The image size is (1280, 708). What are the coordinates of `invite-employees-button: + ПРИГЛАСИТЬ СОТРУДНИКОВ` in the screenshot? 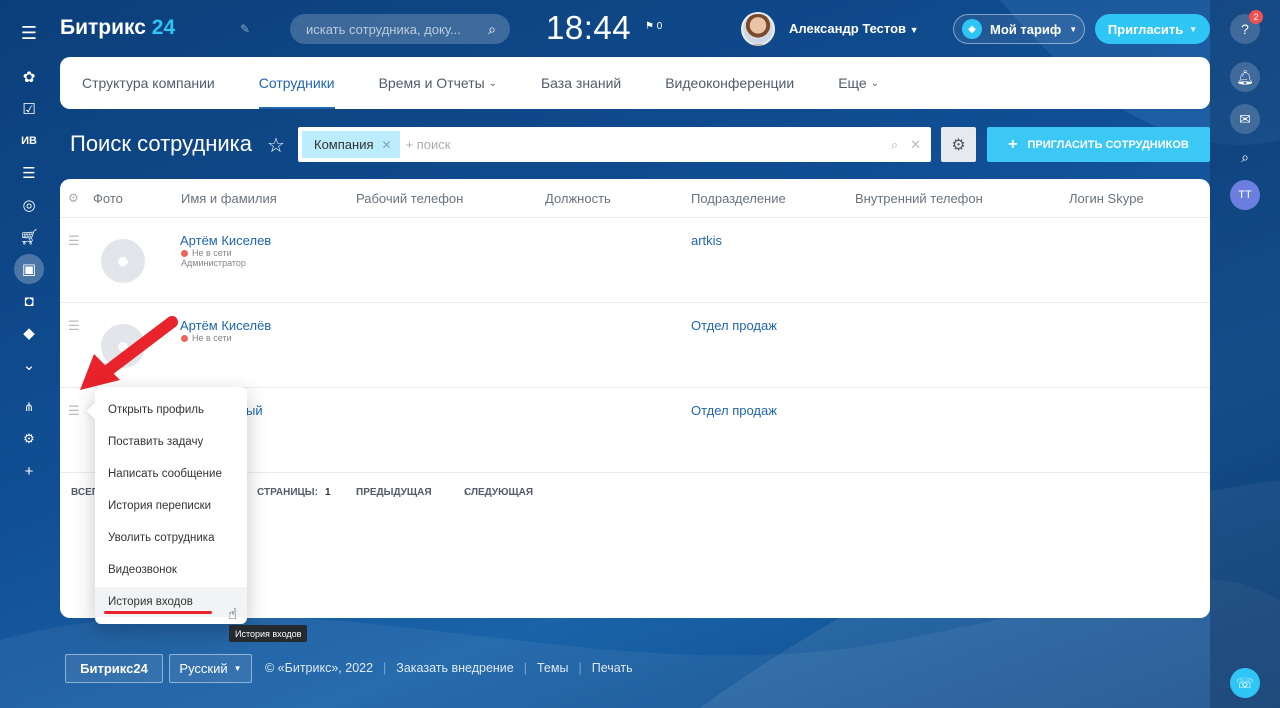 It's located at (1098, 144).